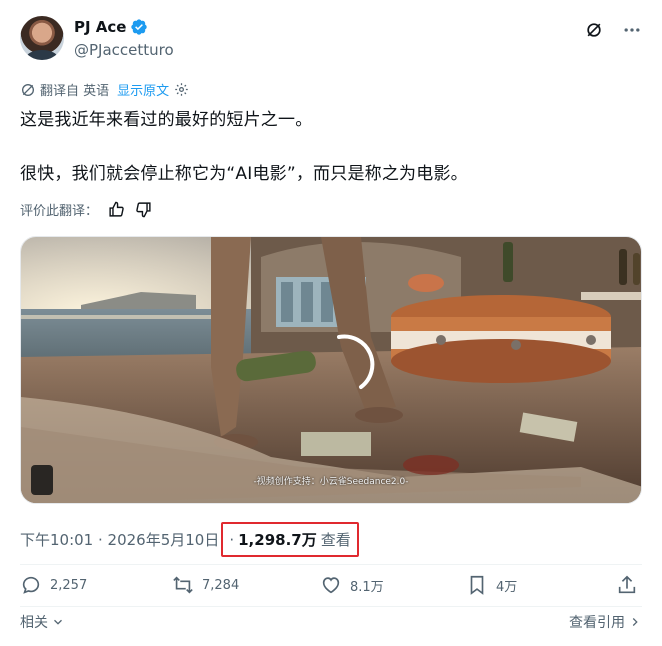 This screenshot has width=662, height=646. I want to click on reply-button: 2,257, so click(53, 585).